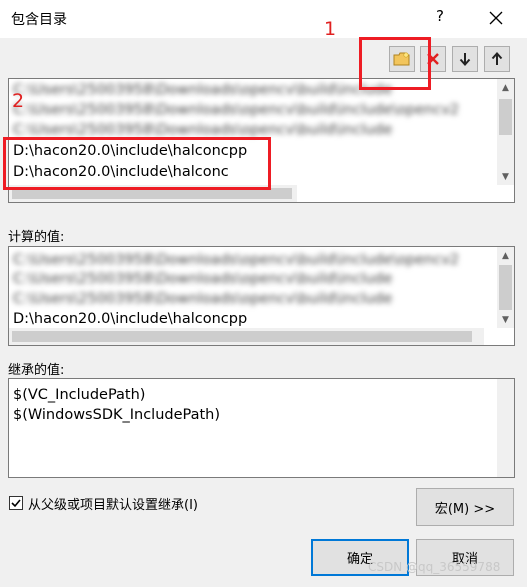 Image resolution: width=527 pixels, height=587 pixels. Describe the element at coordinates (117, 415) in the screenshot. I see `list-item: $(WindowsSDK_IncludePath)` at that location.